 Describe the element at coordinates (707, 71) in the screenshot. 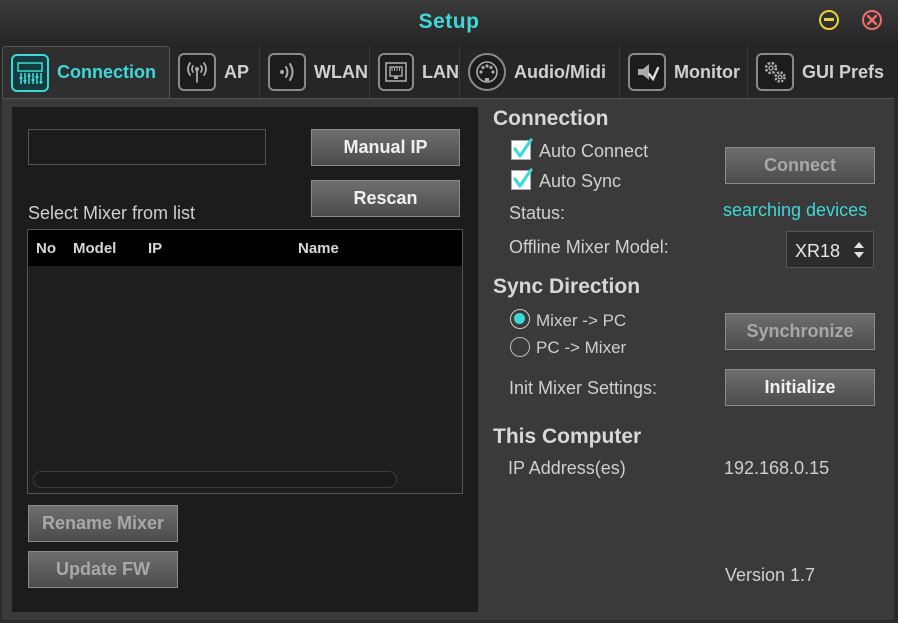

I see `tab-label: Monitor` at that location.